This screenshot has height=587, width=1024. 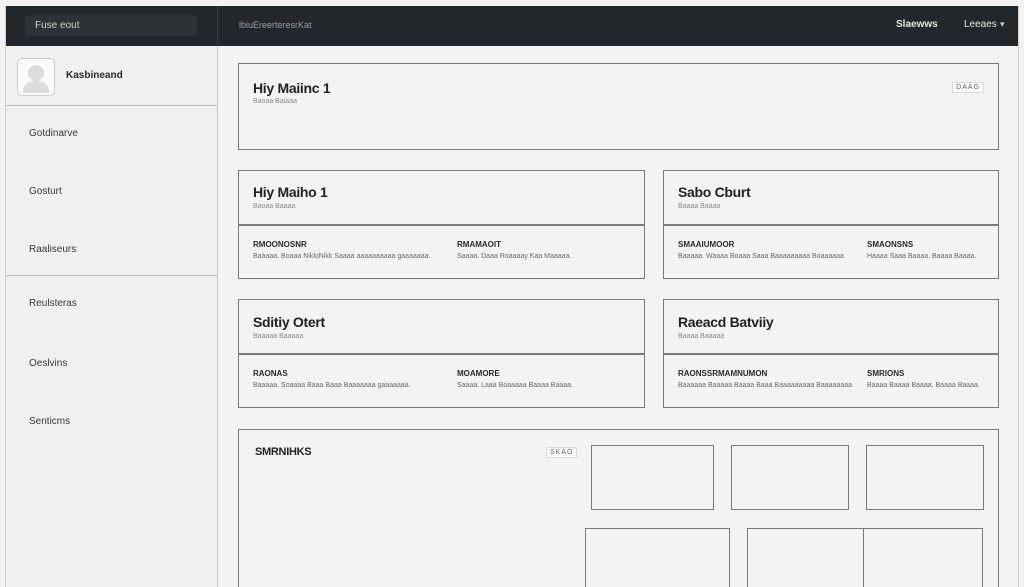 What do you see at coordinates (275, 25) in the screenshot?
I see `breadcrumb: lbiuEreerteresrKat` at bounding box center [275, 25].